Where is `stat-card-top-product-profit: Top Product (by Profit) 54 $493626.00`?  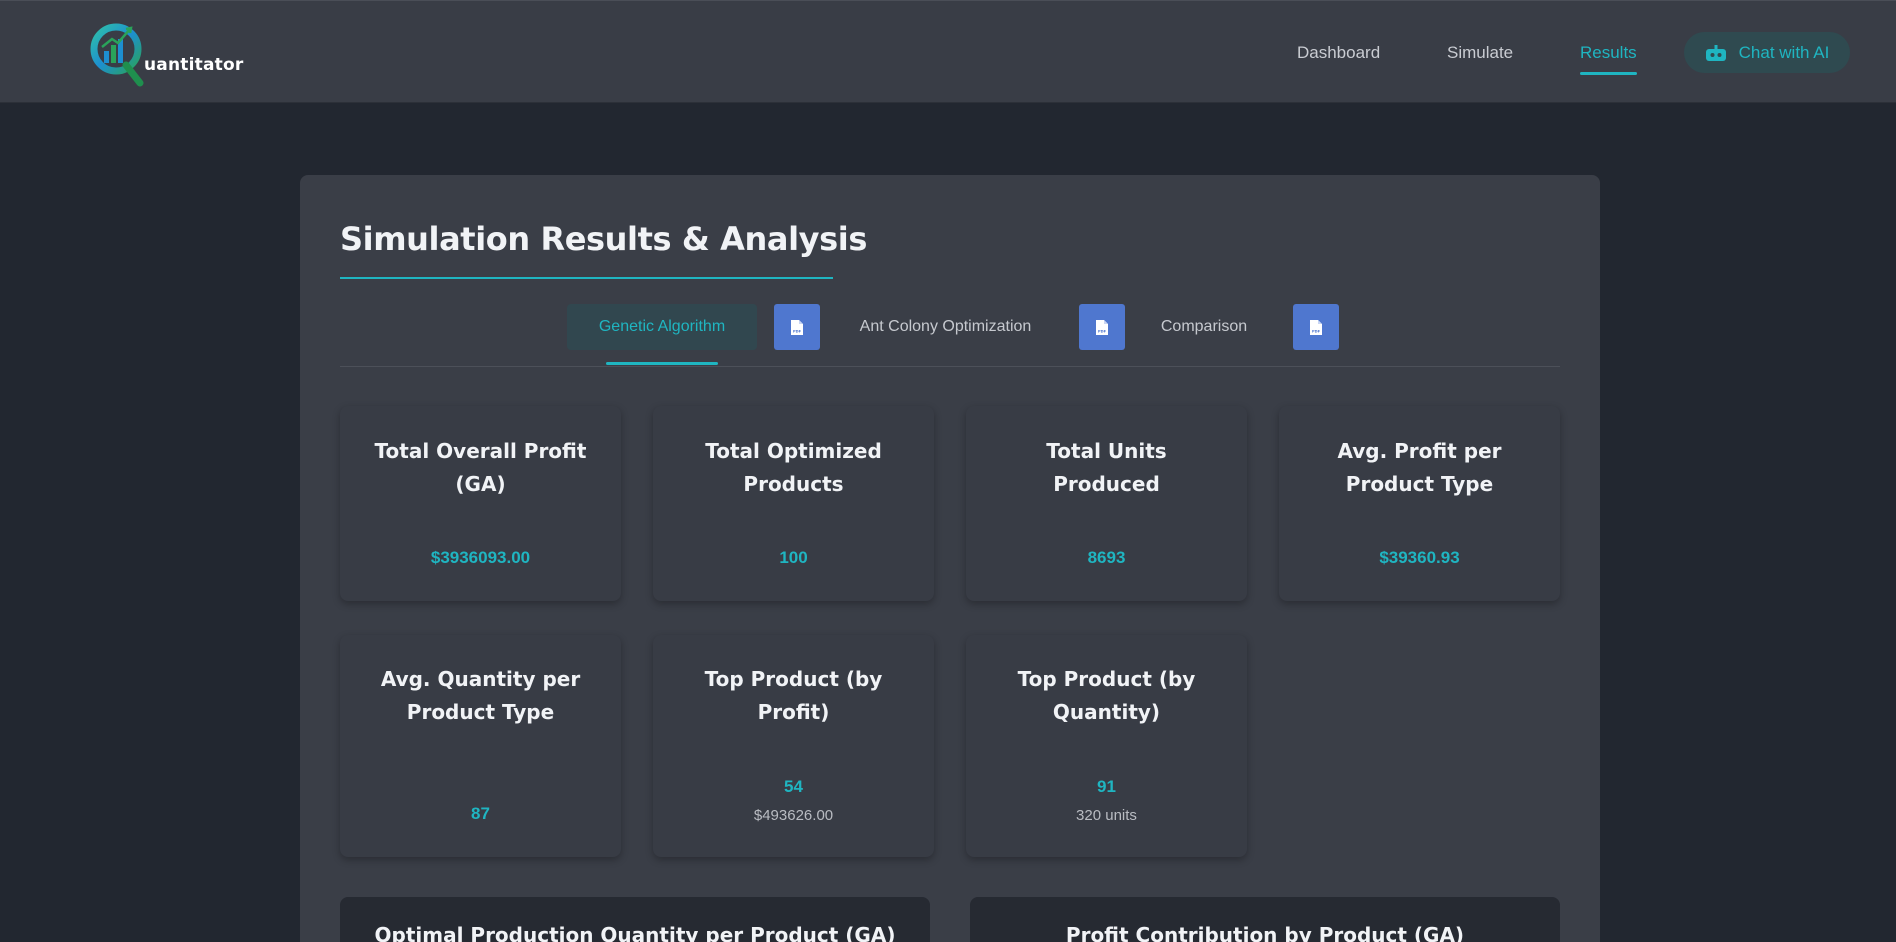
stat-card-top-product-profit: Top Product (by Profit) 54 $493626.00 is located at coordinates (793, 746).